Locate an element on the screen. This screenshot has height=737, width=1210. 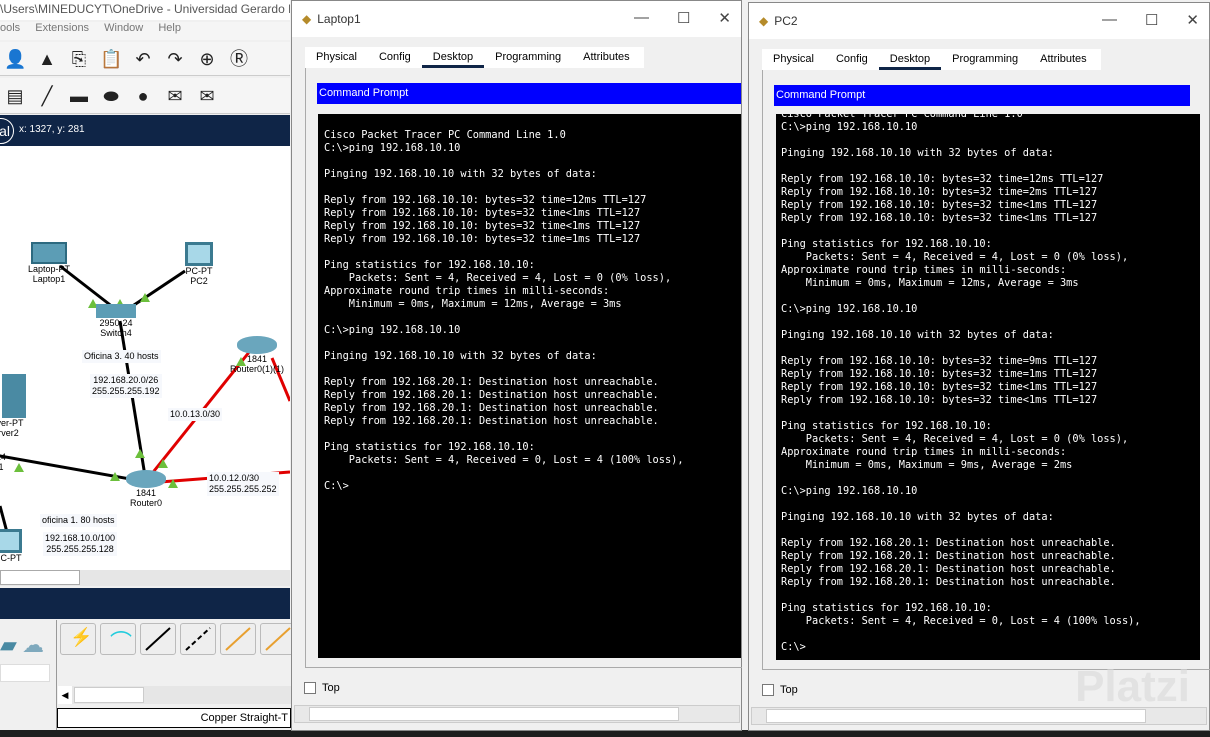
laptop1-device: Laptop-PT Laptop1 is located at coordinates (49, 263).